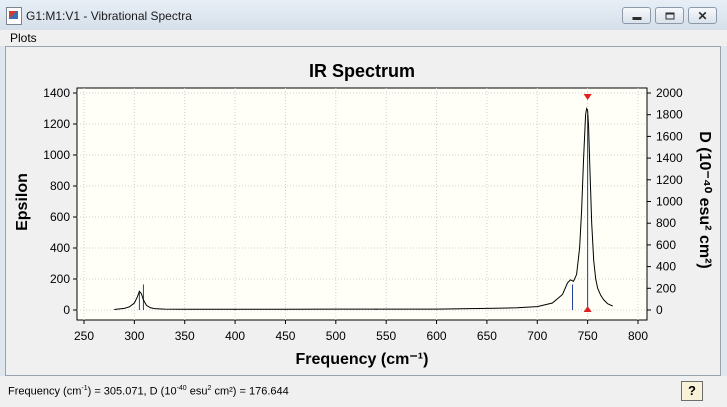 This screenshot has height=407, width=727. I want to click on close-button: ✕, so click(702, 15).